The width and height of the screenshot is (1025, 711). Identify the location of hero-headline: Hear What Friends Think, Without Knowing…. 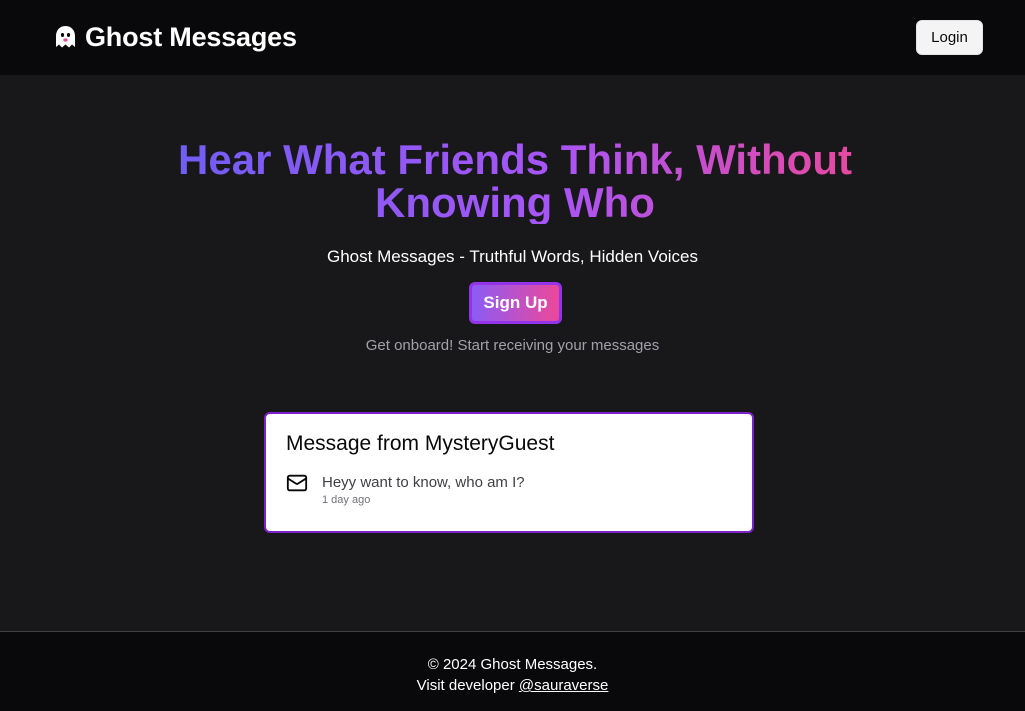
(515, 181).